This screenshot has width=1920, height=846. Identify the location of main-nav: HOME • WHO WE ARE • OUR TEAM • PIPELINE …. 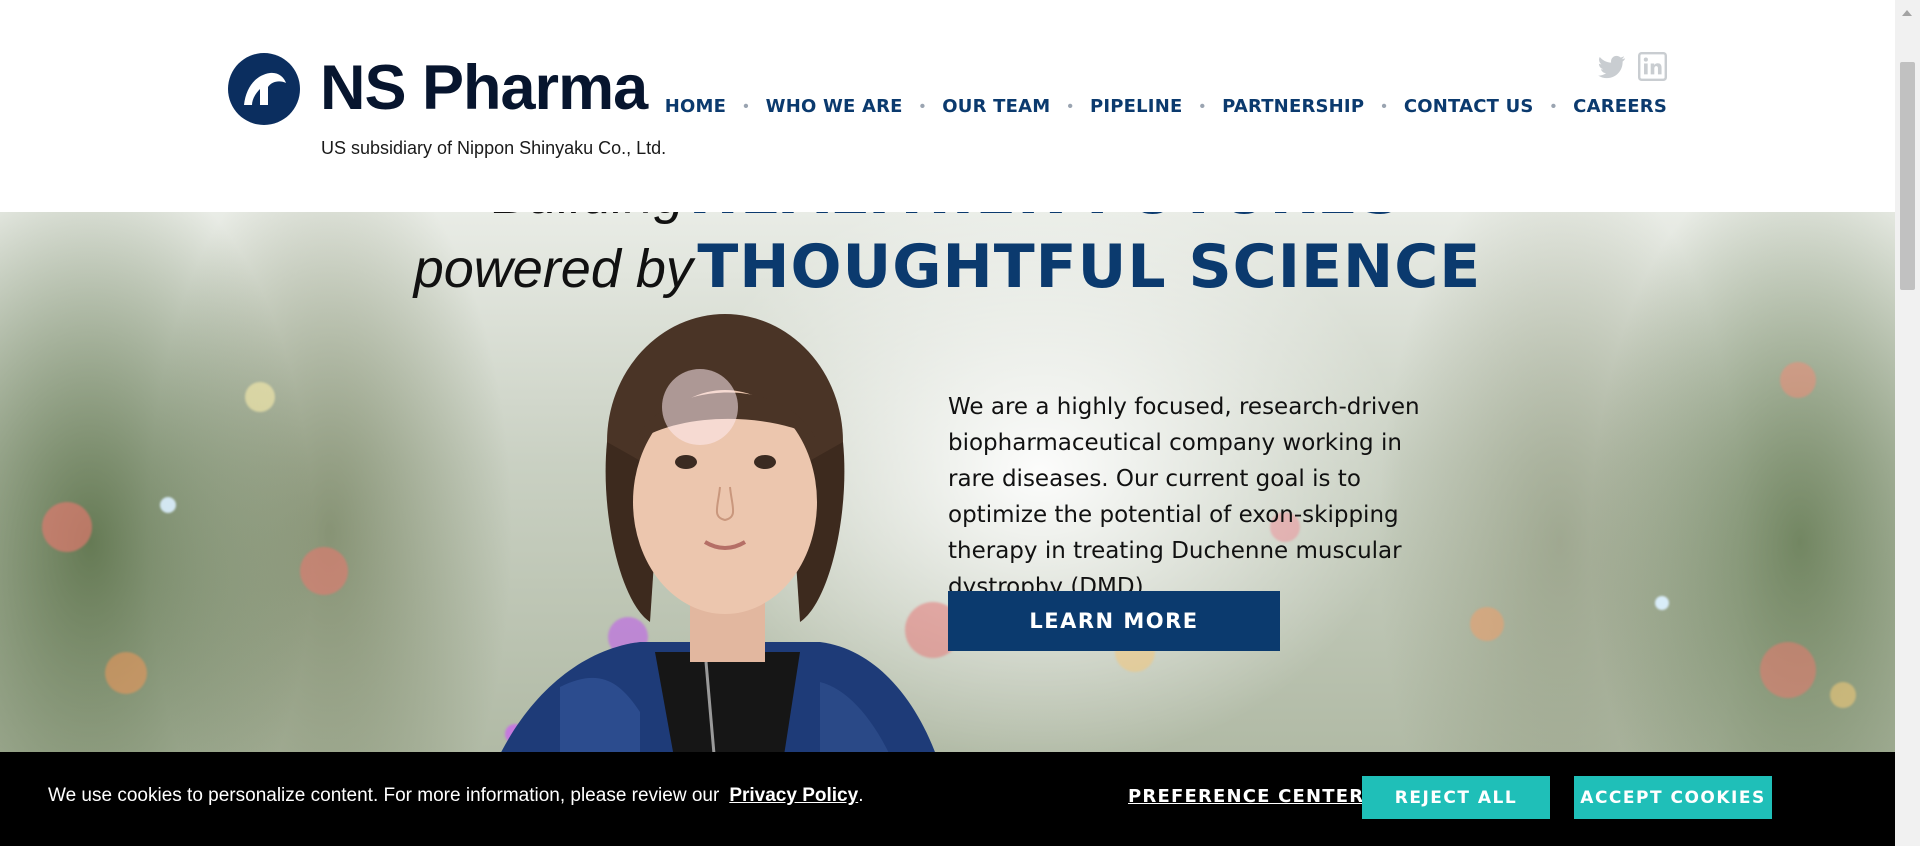
(1166, 106).